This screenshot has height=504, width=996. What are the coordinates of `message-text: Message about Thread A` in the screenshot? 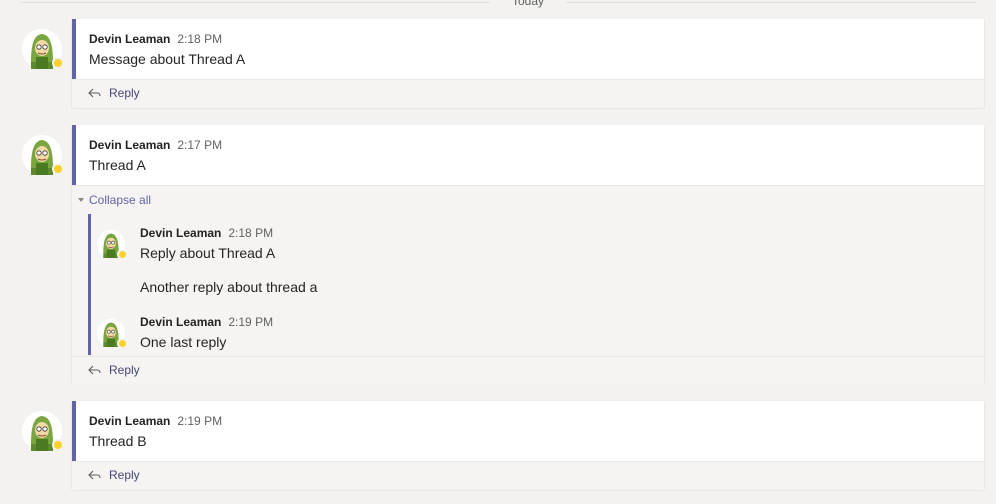 It's located at (167, 59).